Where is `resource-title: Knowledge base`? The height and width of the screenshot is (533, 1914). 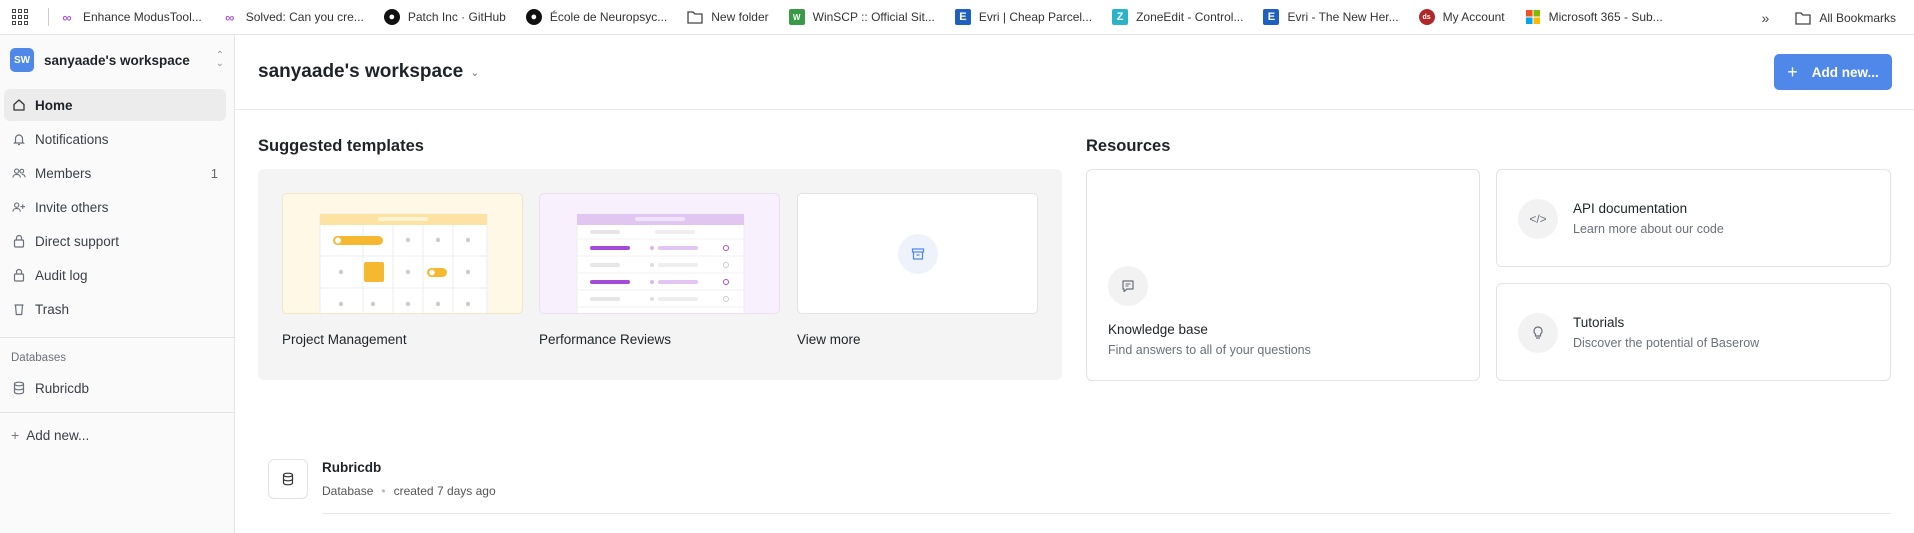 resource-title: Knowledge base is located at coordinates (1158, 329).